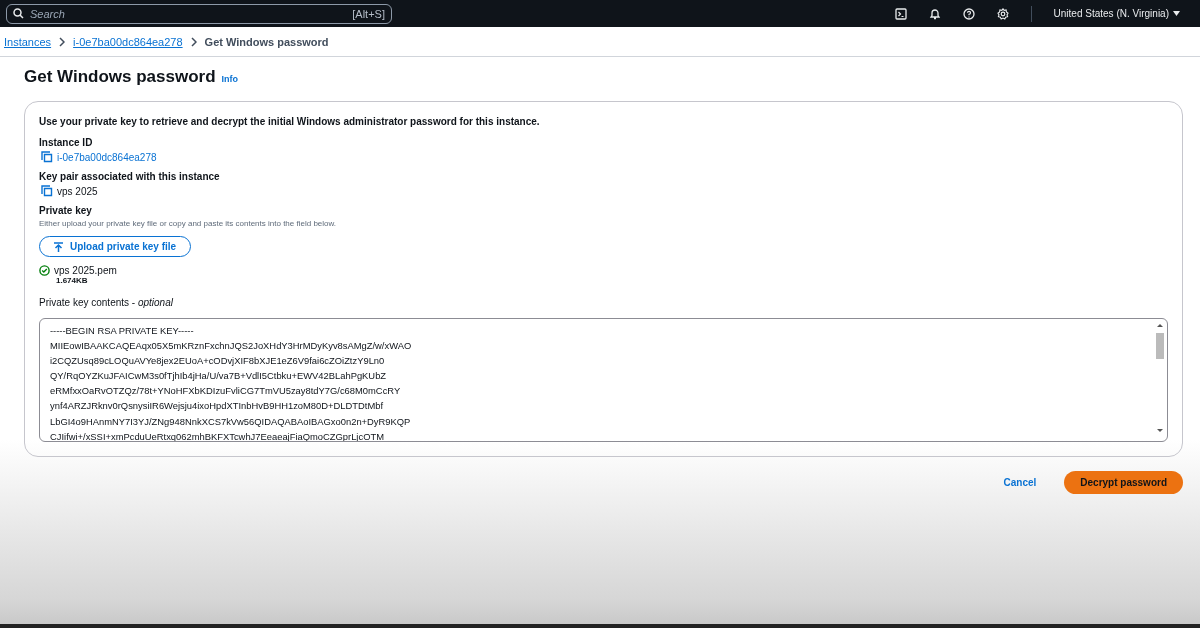 The width and height of the screenshot is (1200, 628). What do you see at coordinates (1123, 482) in the screenshot?
I see `decrypt-password-button: Decrypt password` at bounding box center [1123, 482].